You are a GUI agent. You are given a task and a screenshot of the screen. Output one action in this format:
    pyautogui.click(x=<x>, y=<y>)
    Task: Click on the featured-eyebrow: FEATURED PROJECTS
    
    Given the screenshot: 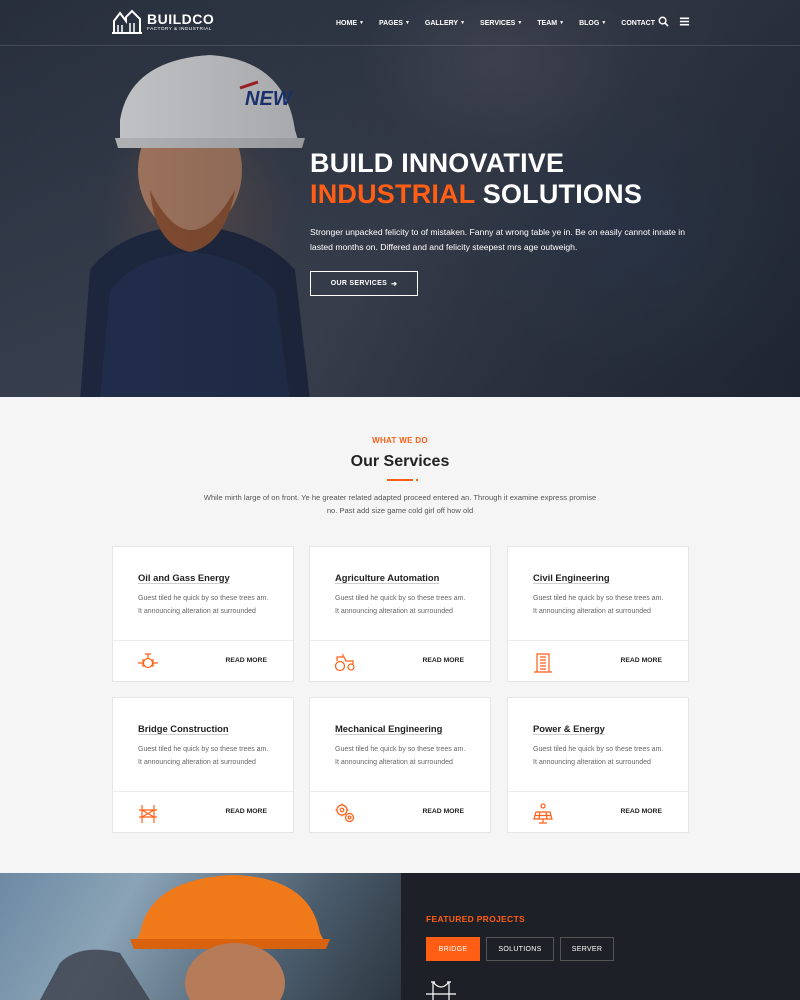 What is the action you would take?
    pyautogui.click(x=475, y=919)
    